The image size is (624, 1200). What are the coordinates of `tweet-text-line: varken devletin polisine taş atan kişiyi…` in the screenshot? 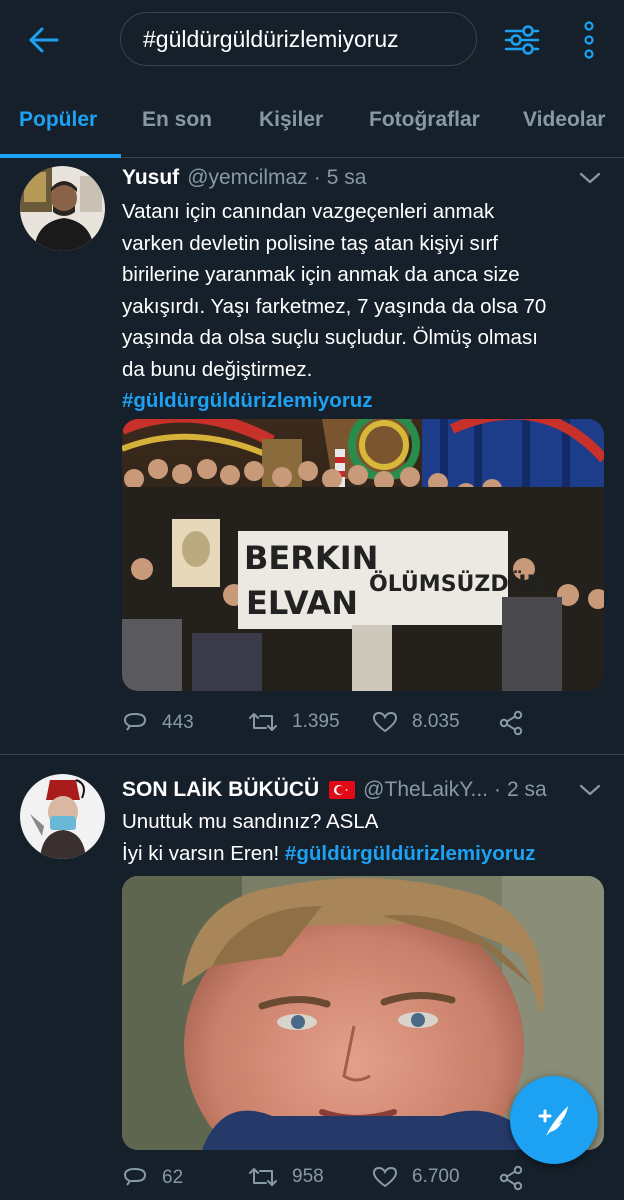 It's located at (310, 243).